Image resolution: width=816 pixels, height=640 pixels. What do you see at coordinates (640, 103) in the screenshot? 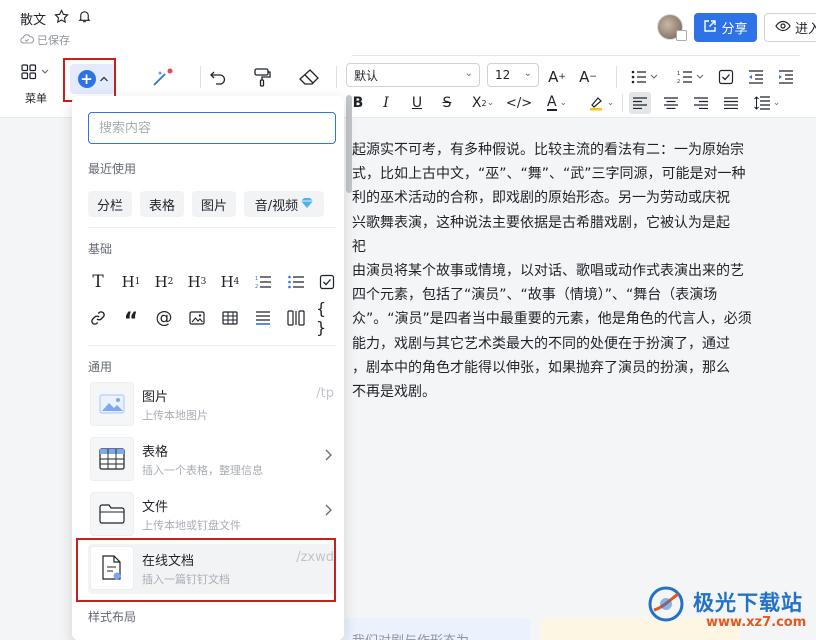
I see `align-left-icon` at bounding box center [640, 103].